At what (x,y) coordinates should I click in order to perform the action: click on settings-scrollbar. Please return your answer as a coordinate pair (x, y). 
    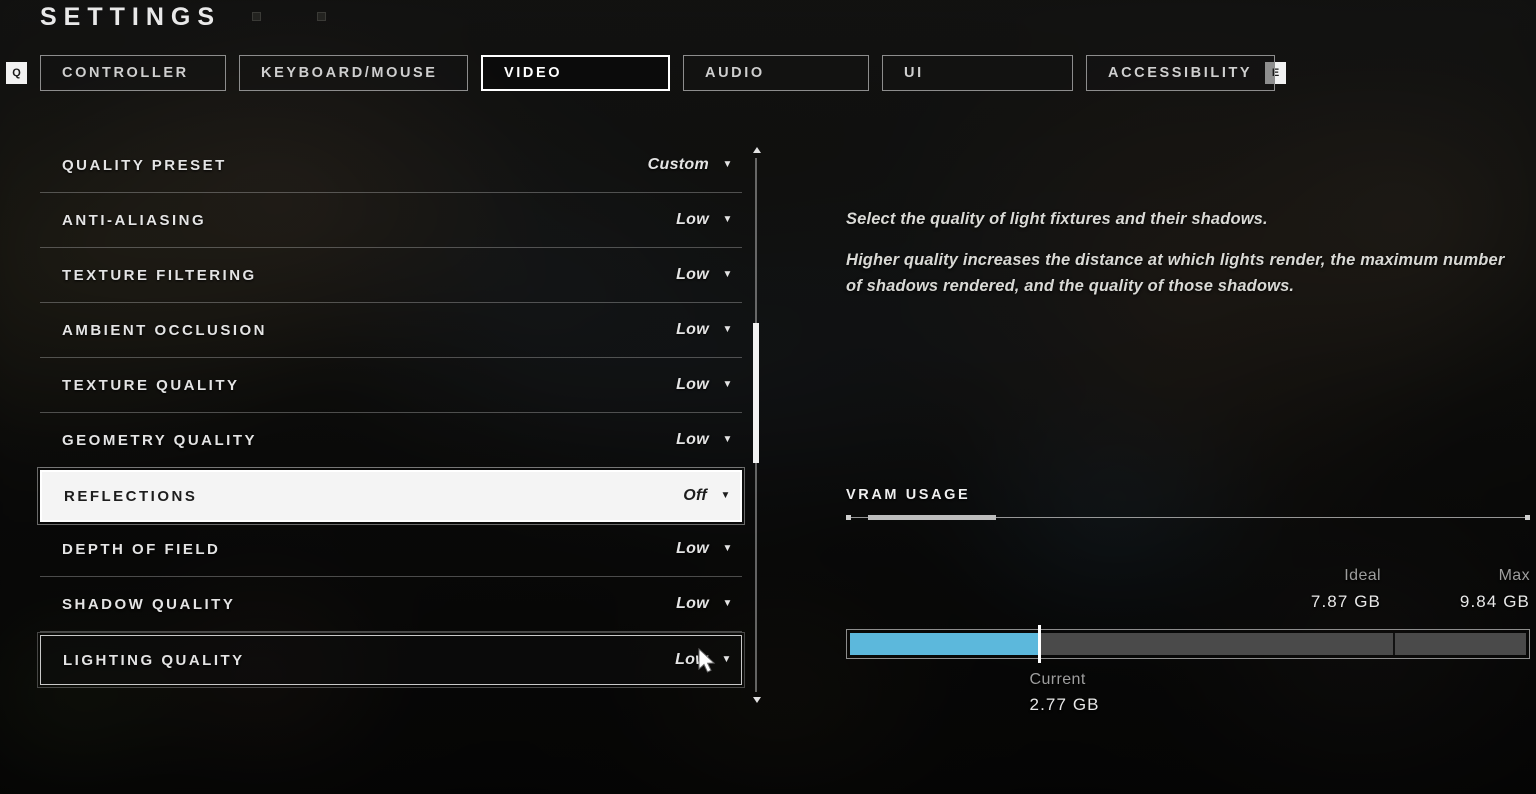
    Looking at the image, I should click on (756, 425).